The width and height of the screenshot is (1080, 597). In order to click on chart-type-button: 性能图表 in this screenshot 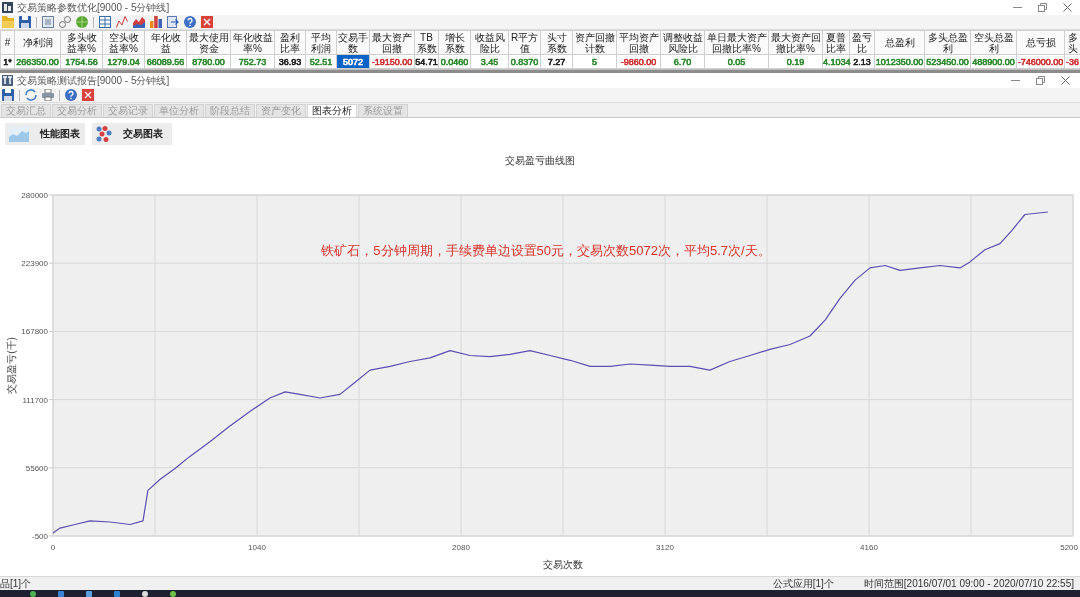, I will do `click(45, 134)`.